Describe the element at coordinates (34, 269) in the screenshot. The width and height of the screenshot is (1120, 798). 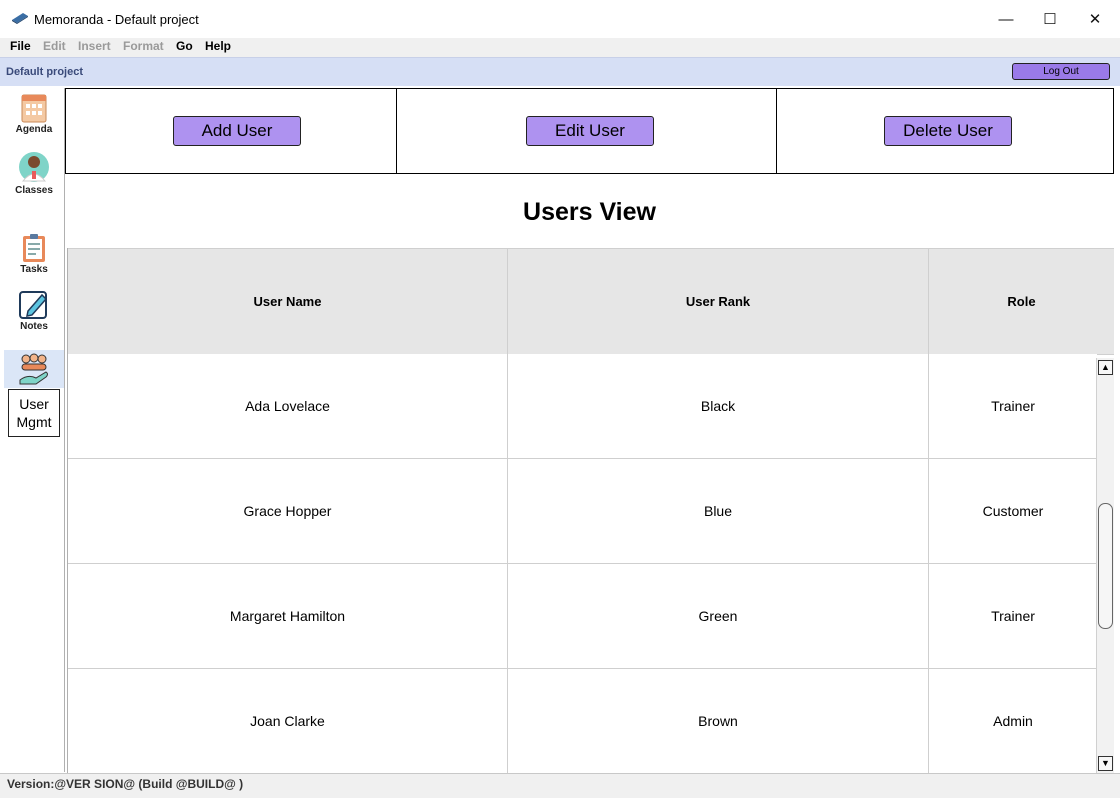
I see `sidebar-item-label: Tasks` at that location.